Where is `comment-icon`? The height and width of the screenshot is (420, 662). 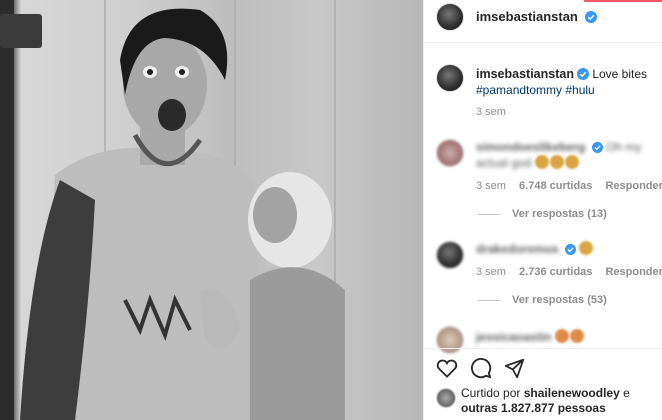 comment-icon is located at coordinates (481, 368).